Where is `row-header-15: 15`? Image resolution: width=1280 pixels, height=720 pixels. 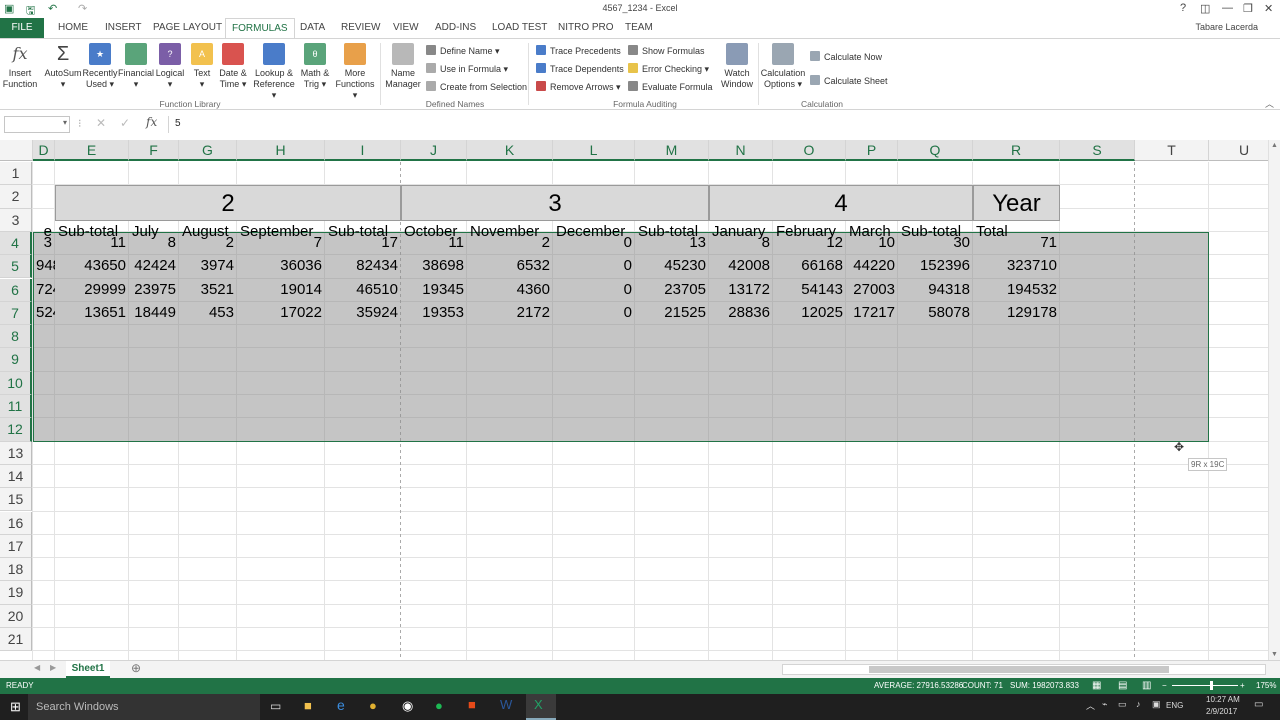 row-header-15: 15 is located at coordinates (16, 500).